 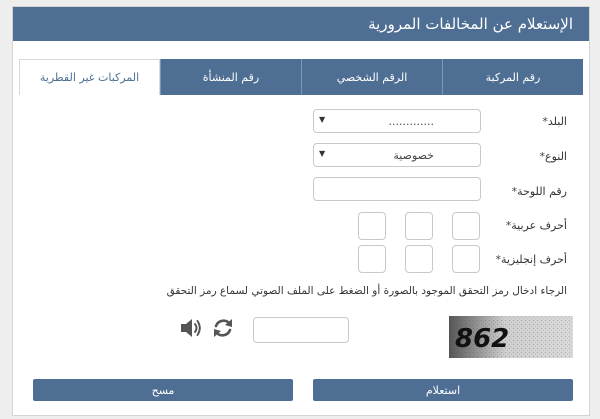 What do you see at coordinates (301, 330) in the screenshot?
I see `captcha-input` at bounding box center [301, 330].